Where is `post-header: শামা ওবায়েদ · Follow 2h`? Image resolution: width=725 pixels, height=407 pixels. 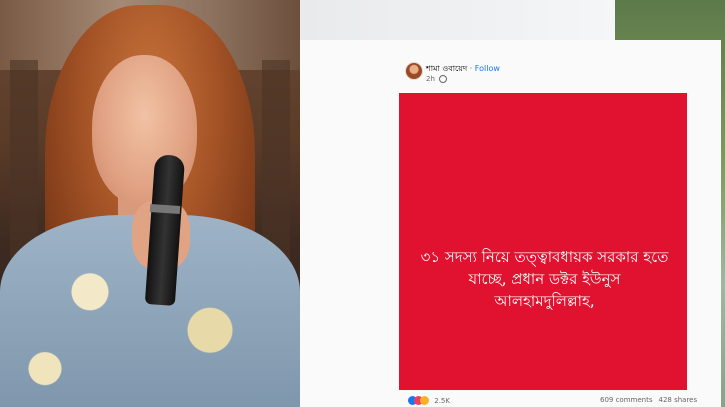
post-header: শামা ওবায়েদ · Follow 2h is located at coordinates (550, 75).